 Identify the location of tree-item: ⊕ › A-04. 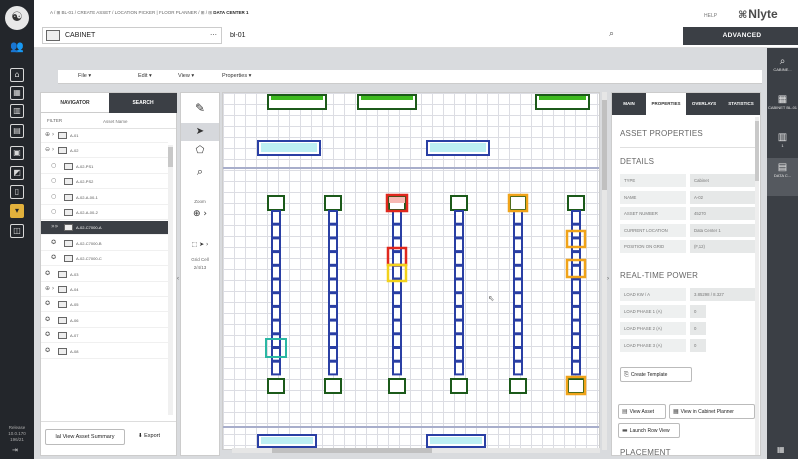
(104, 290).